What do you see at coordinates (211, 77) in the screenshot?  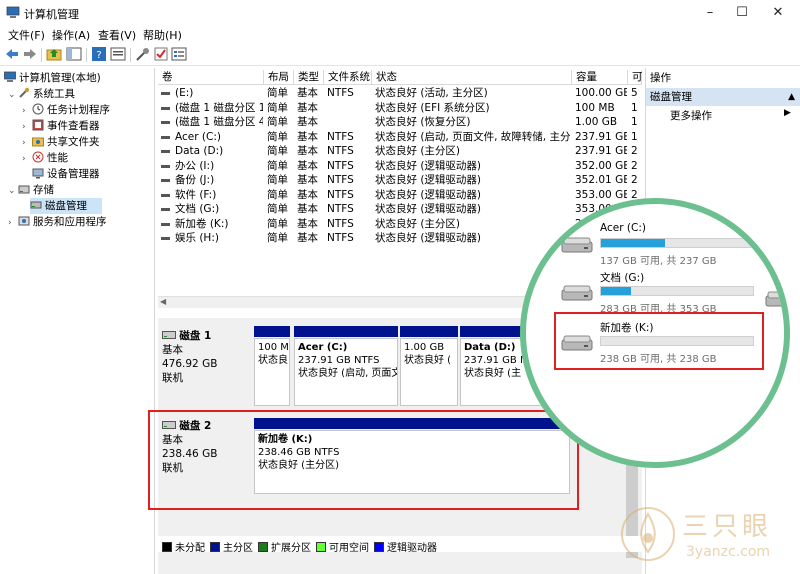 I see `col-header-volume: 卷` at bounding box center [211, 77].